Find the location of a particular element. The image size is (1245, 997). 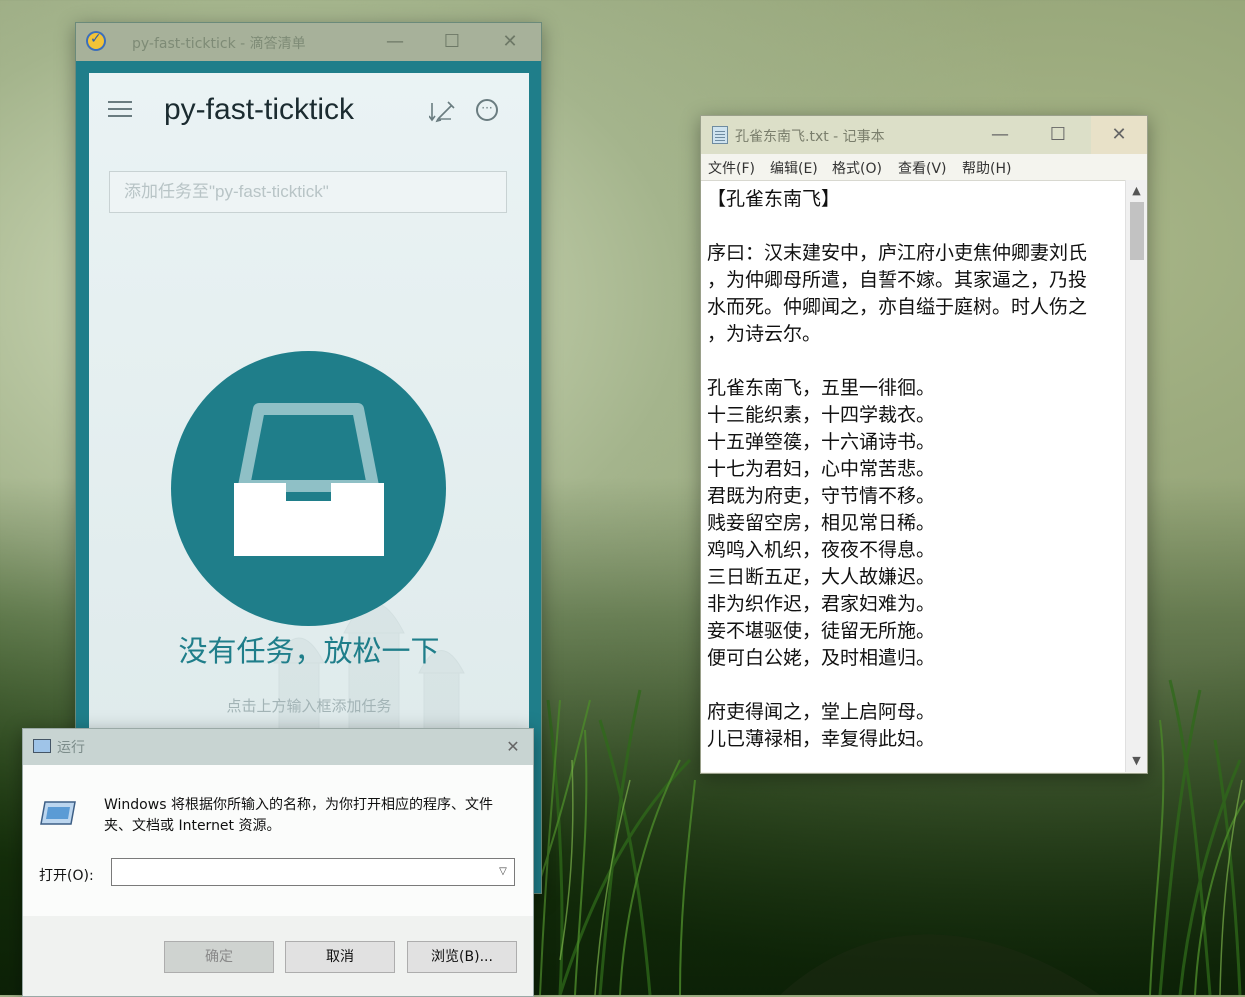

more-icon: ··· is located at coordinates (487, 110).